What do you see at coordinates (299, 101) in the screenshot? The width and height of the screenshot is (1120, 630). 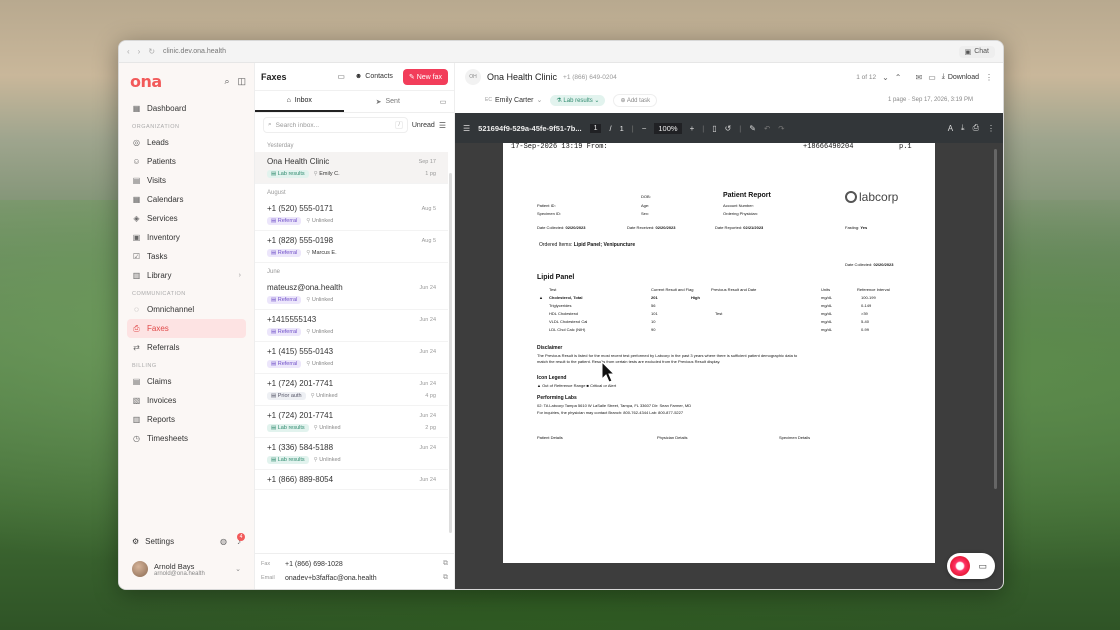 I see `tab-inbox: ⌂ Inbox` at bounding box center [299, 101].